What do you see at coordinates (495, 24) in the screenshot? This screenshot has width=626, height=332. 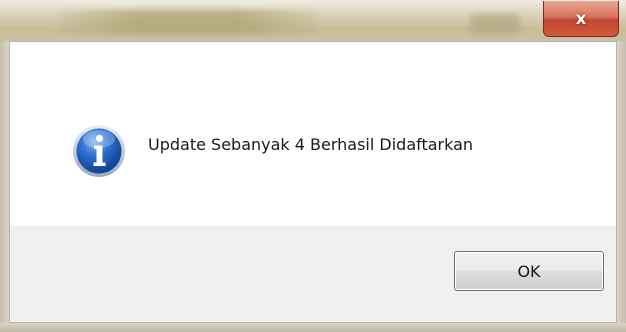 I see `title-bar-blur` at bounding box center [495, 24].